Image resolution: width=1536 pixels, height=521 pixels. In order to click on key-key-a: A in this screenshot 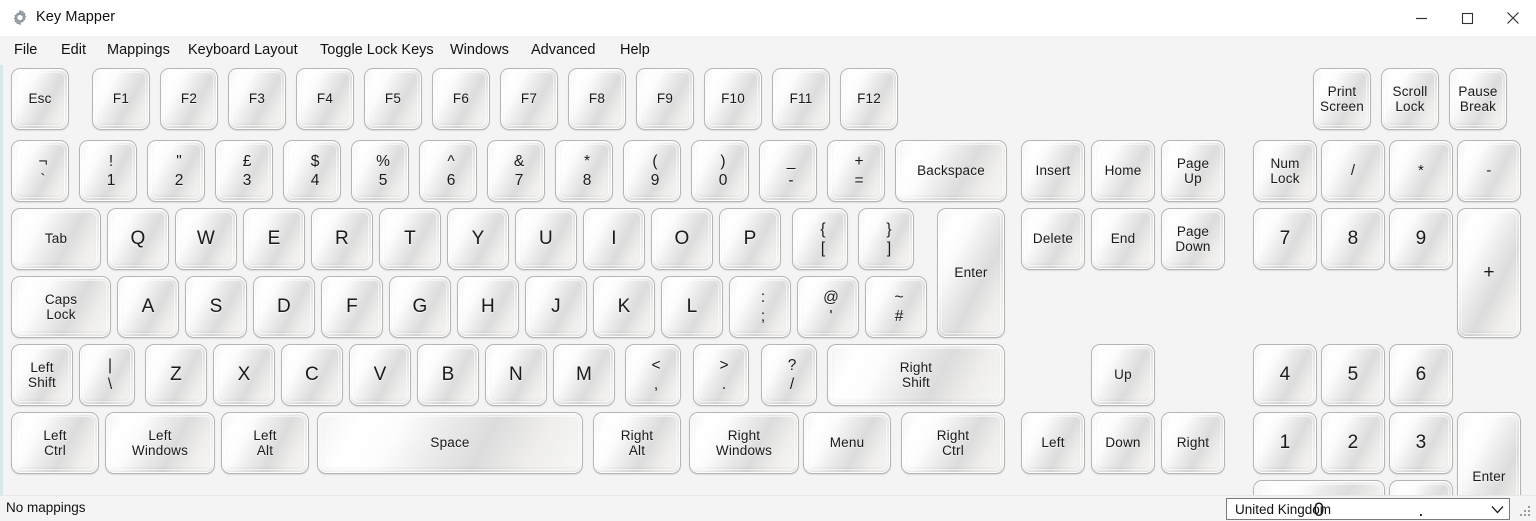, I will do `click(148, 307)`.